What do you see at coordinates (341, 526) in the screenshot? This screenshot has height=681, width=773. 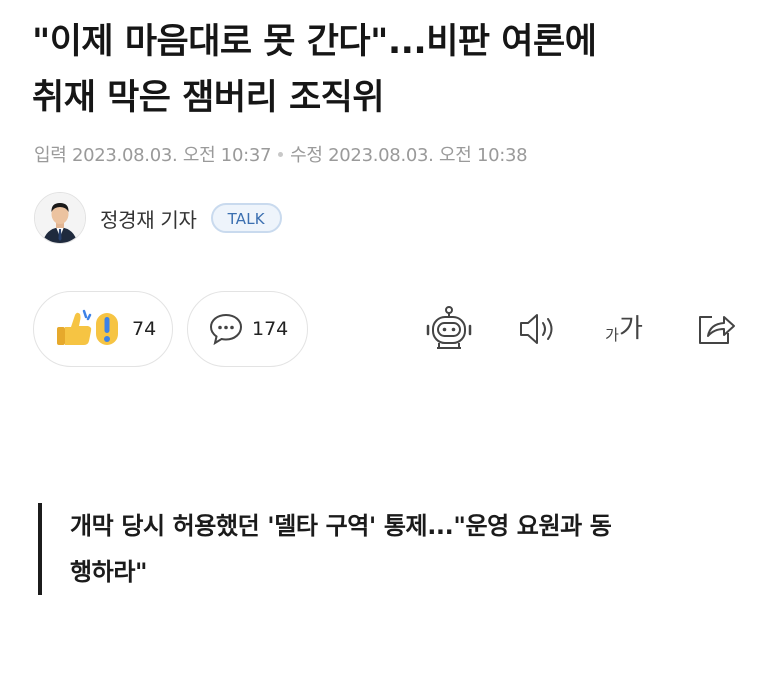 I see `subheading-line1: 개막 당시 허용했던 '델타 구역' 통제..."운영 요원과 동` at bounding box center [341, 526].